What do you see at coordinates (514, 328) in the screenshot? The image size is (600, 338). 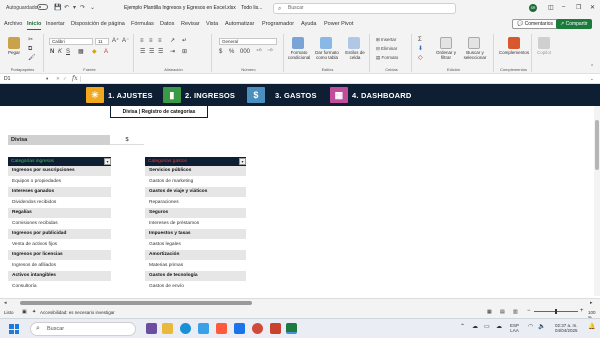 I see `language-indicator: ESP LAA` at bounding box center [514, 328].